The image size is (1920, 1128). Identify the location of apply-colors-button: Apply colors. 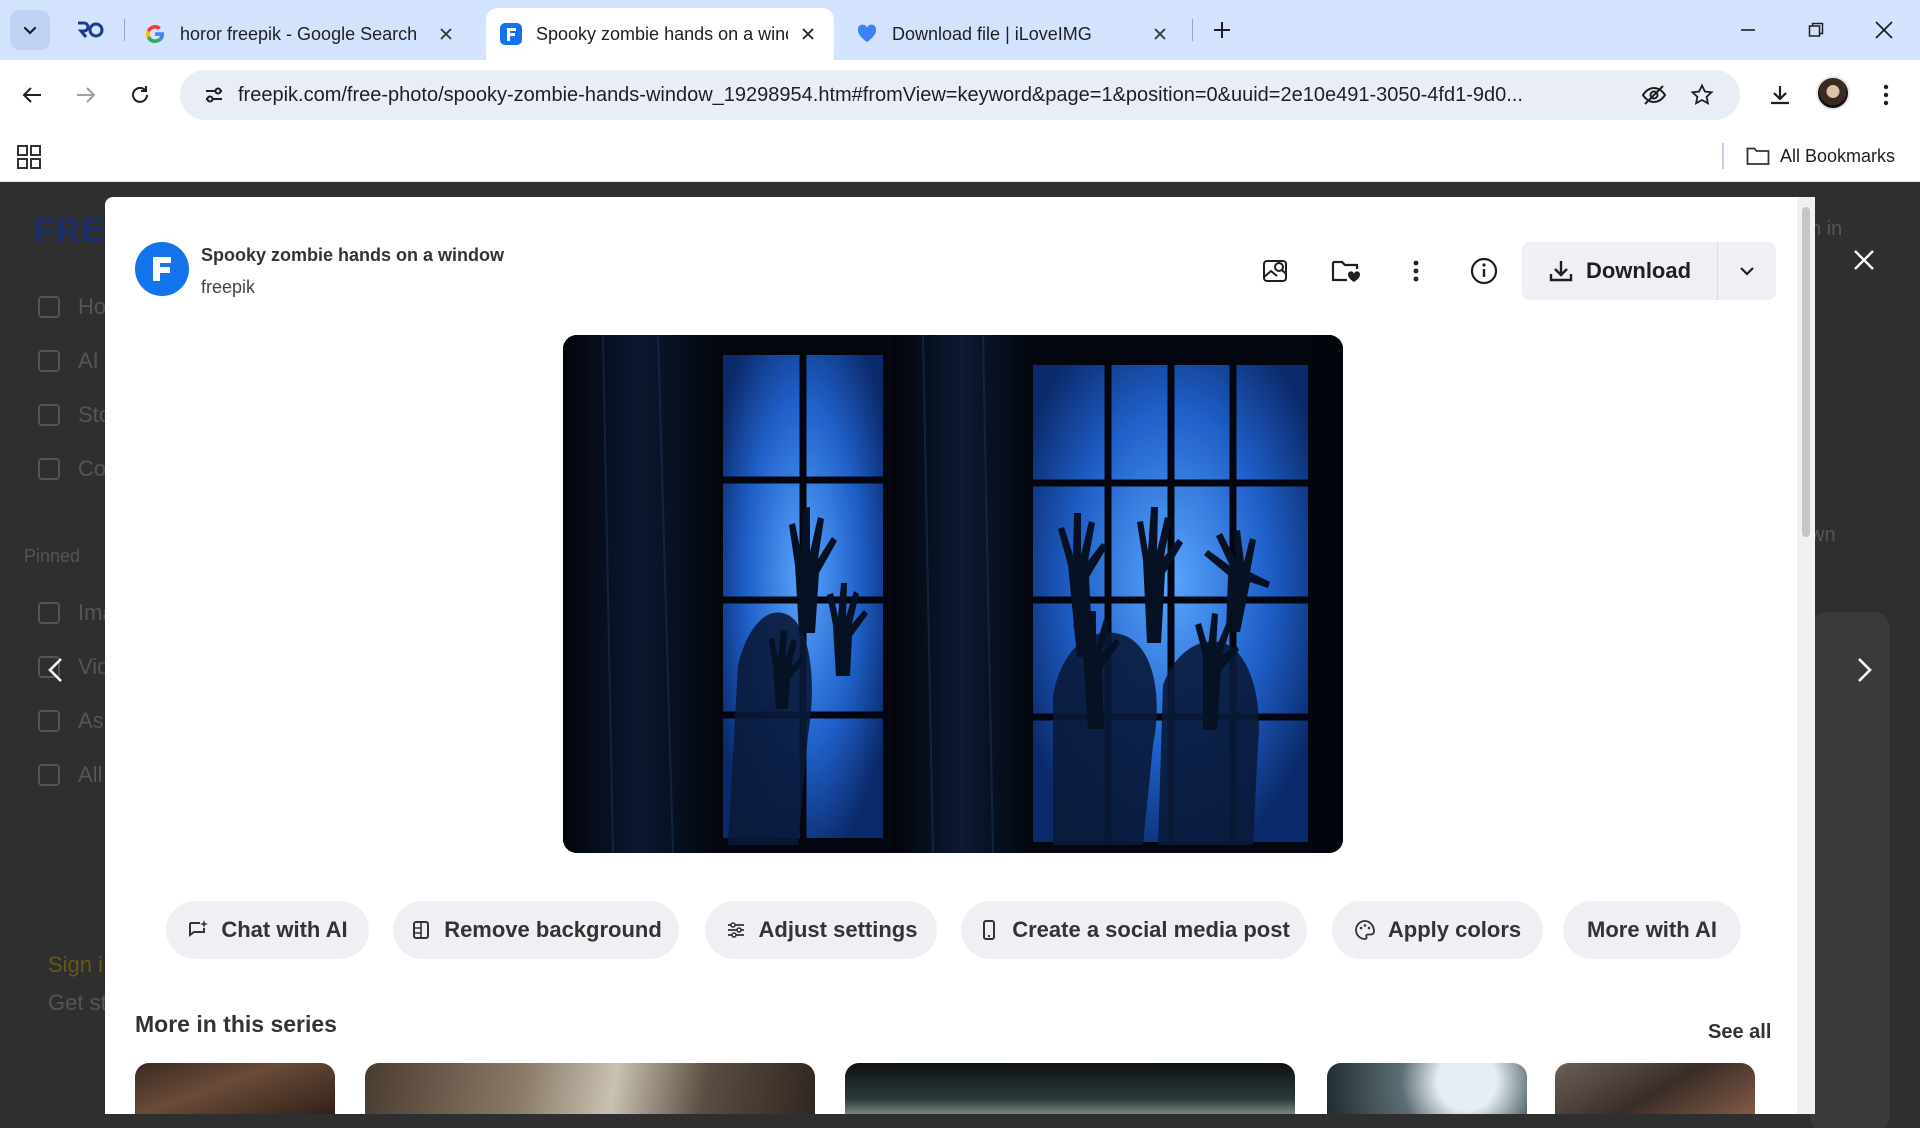
(1437, 930).